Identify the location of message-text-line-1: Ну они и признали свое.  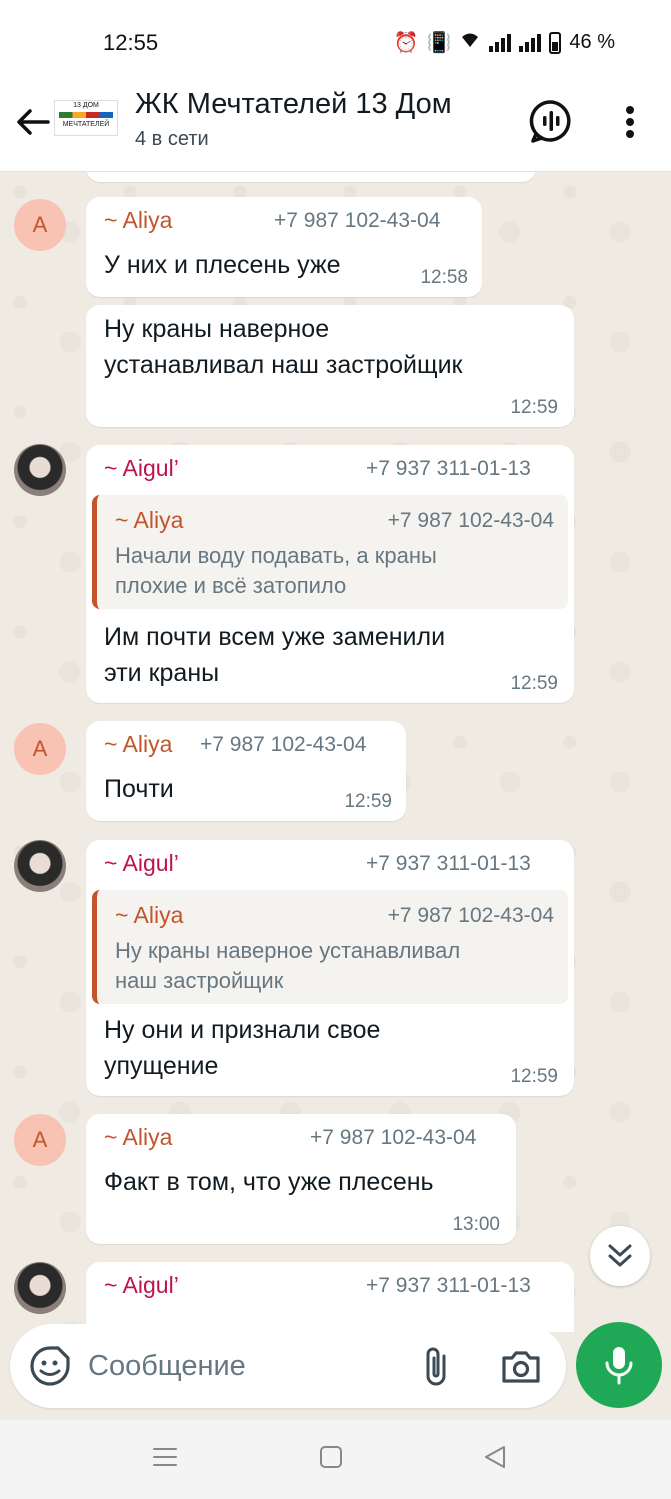
(242, 1030).